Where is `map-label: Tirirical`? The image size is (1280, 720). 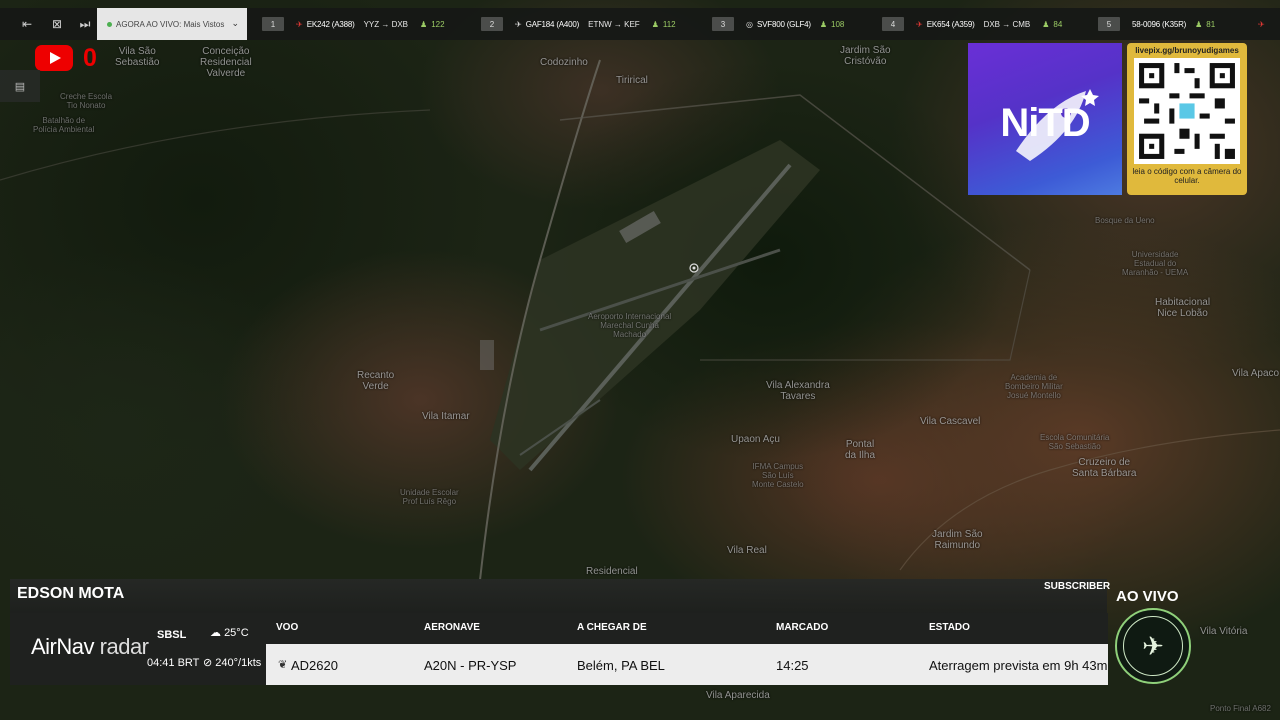
map-label: Tirirical is located at coordinates (632, 80).